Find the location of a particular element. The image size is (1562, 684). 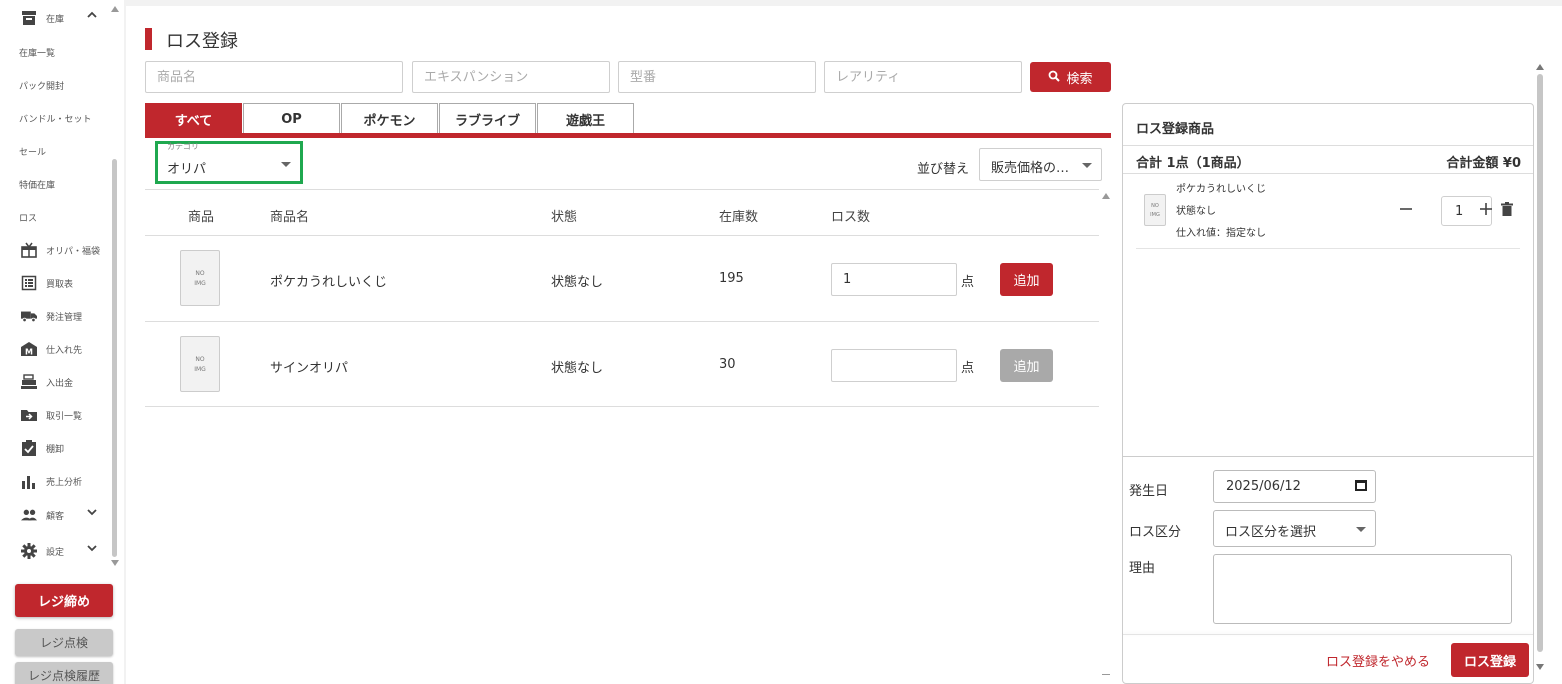

gift-box-icon is located at coordinates (29, 250).